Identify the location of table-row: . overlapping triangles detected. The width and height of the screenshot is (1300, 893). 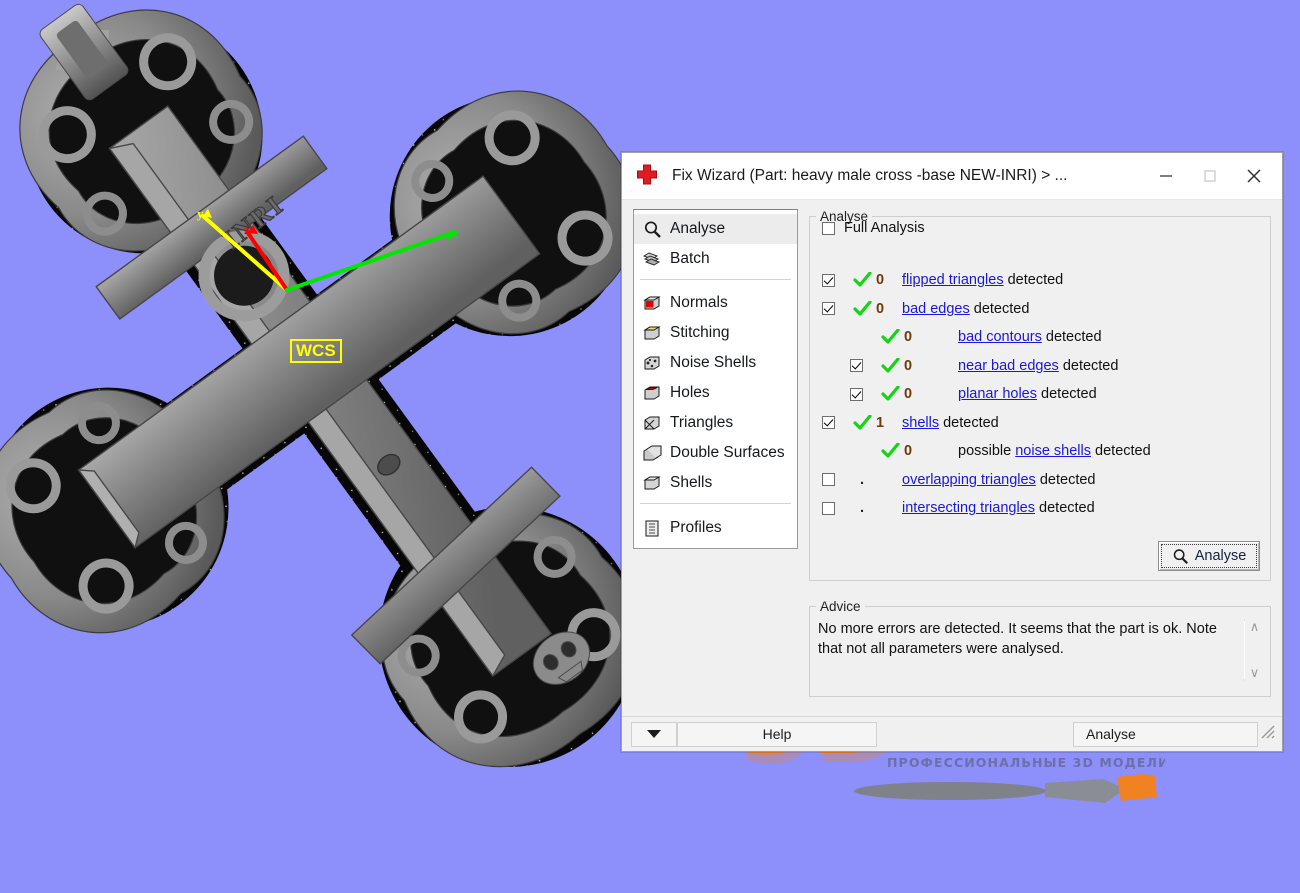
(1040, 480).